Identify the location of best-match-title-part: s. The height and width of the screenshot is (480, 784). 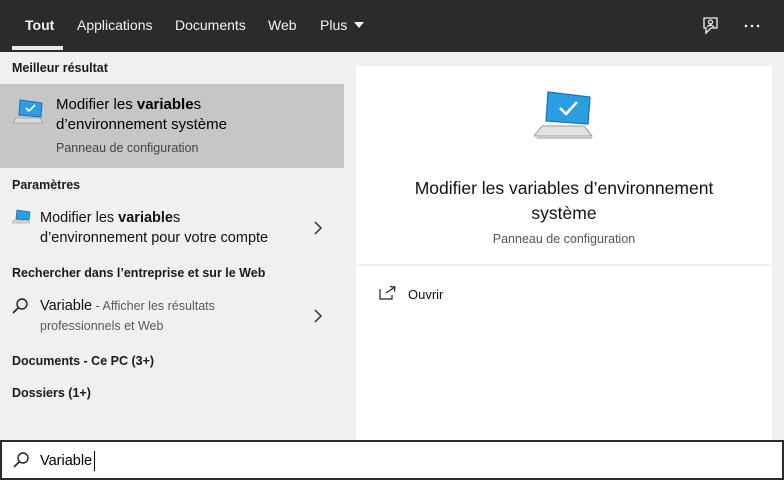
(197, 104).